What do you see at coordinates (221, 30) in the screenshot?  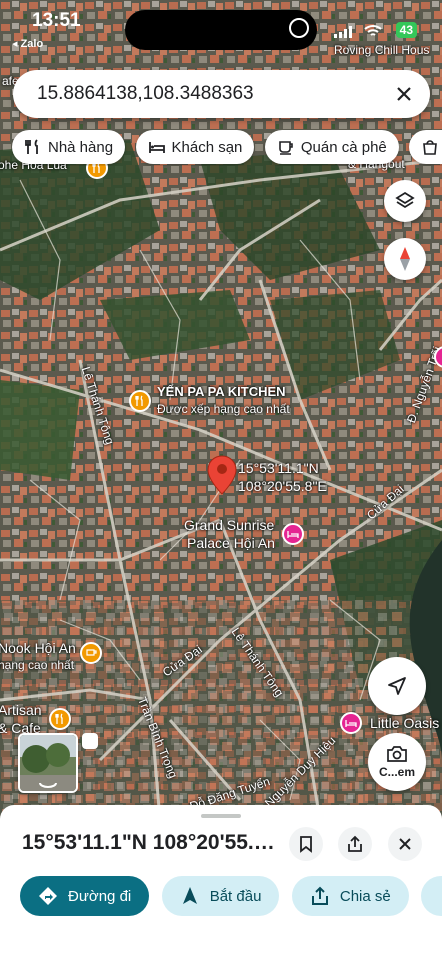 I see `dynamic-island` at bounding box center [221, 30].